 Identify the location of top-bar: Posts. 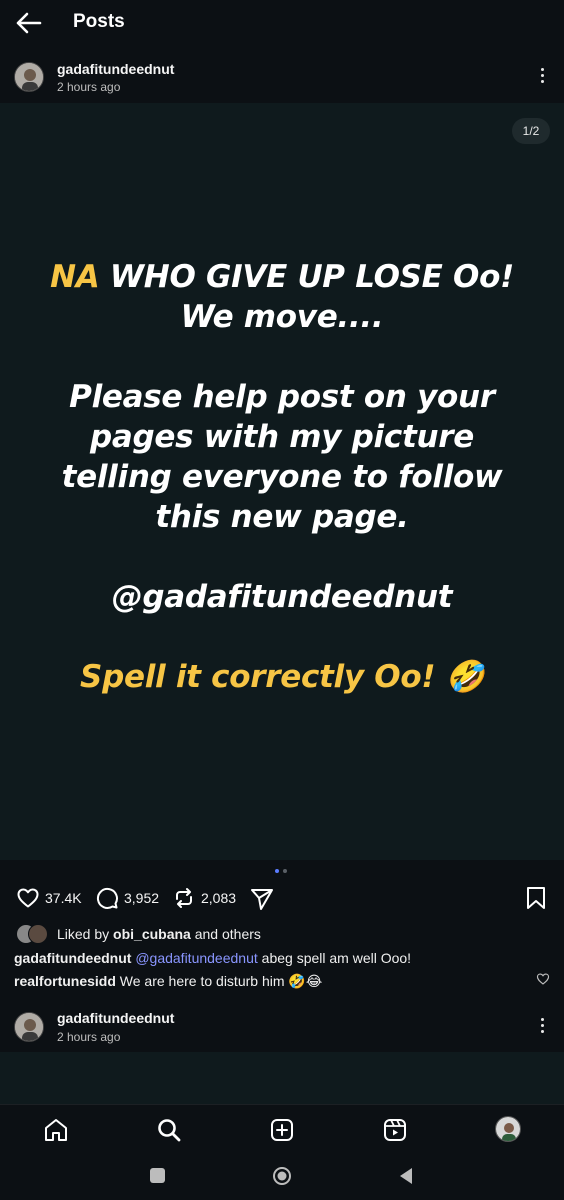
(282, 23).